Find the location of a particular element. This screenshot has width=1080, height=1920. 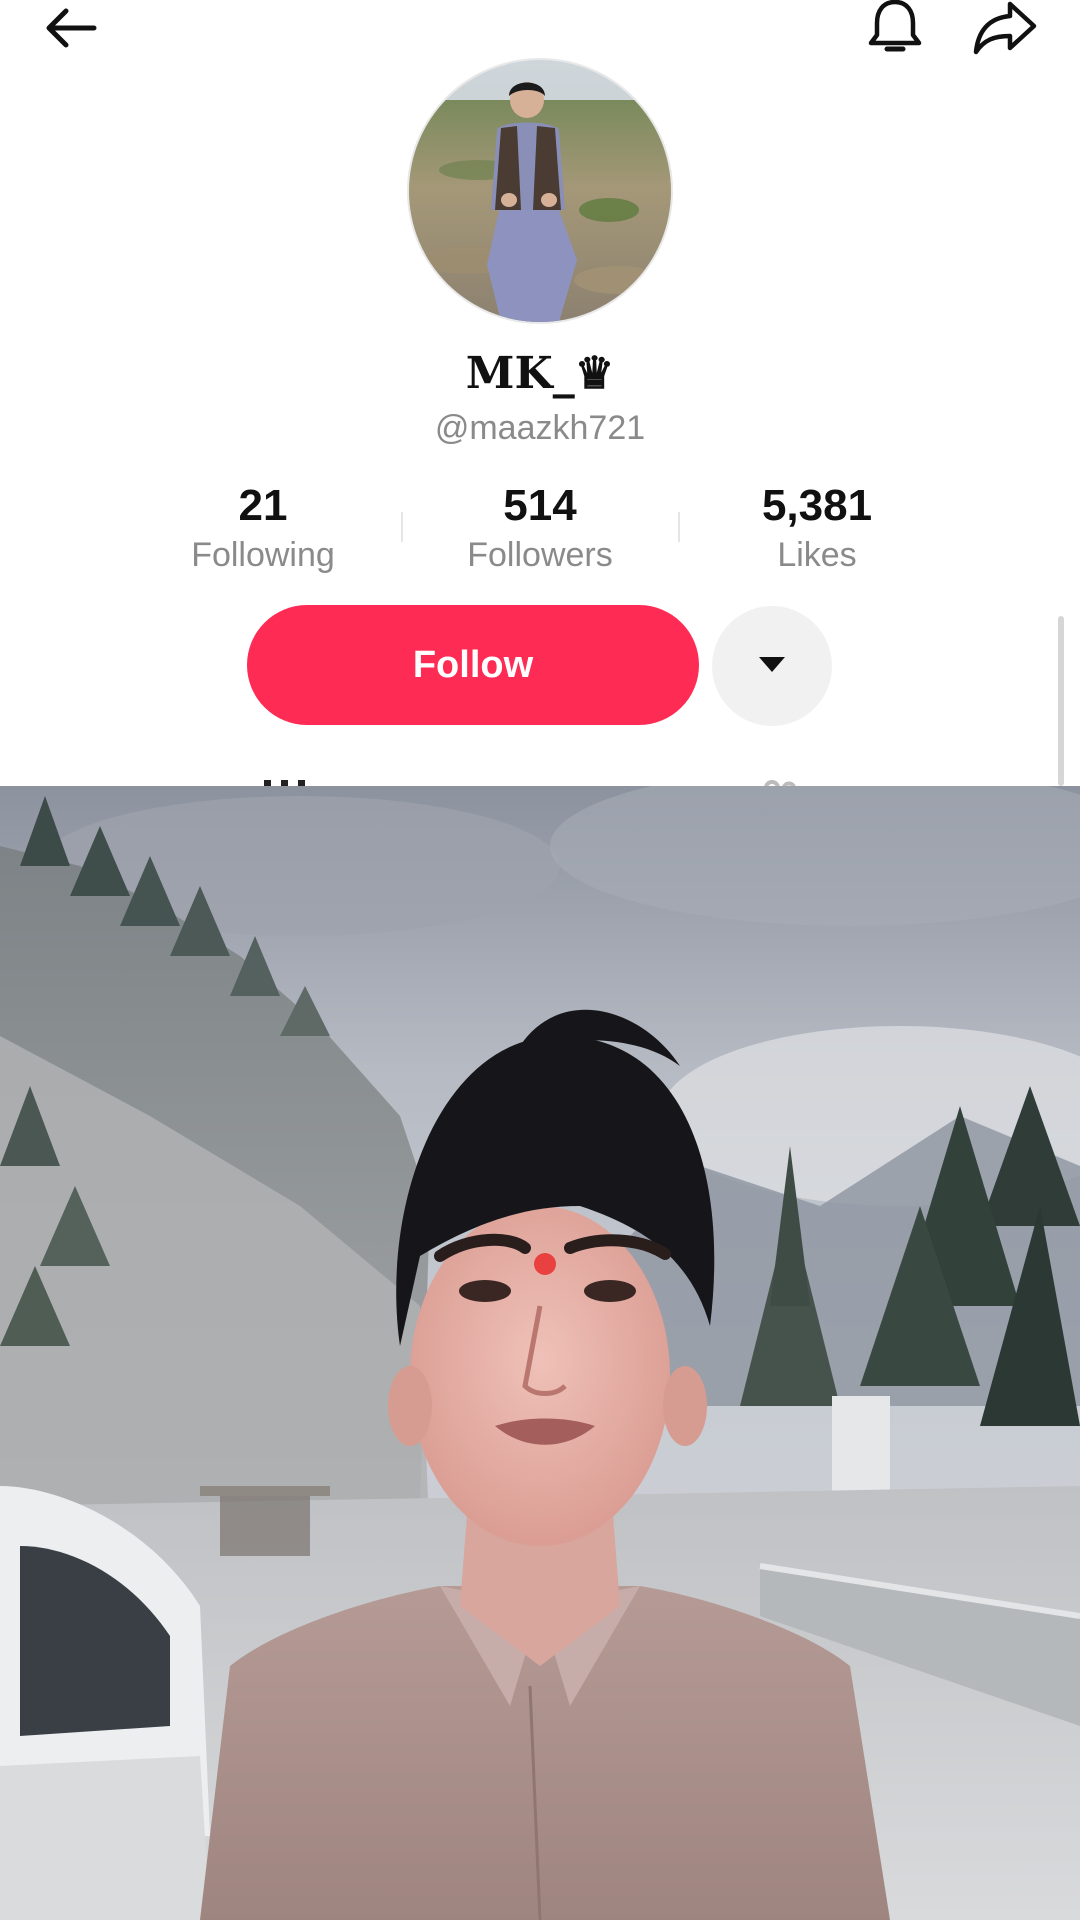

caret-down-icon is located at coordinates (772, 666).